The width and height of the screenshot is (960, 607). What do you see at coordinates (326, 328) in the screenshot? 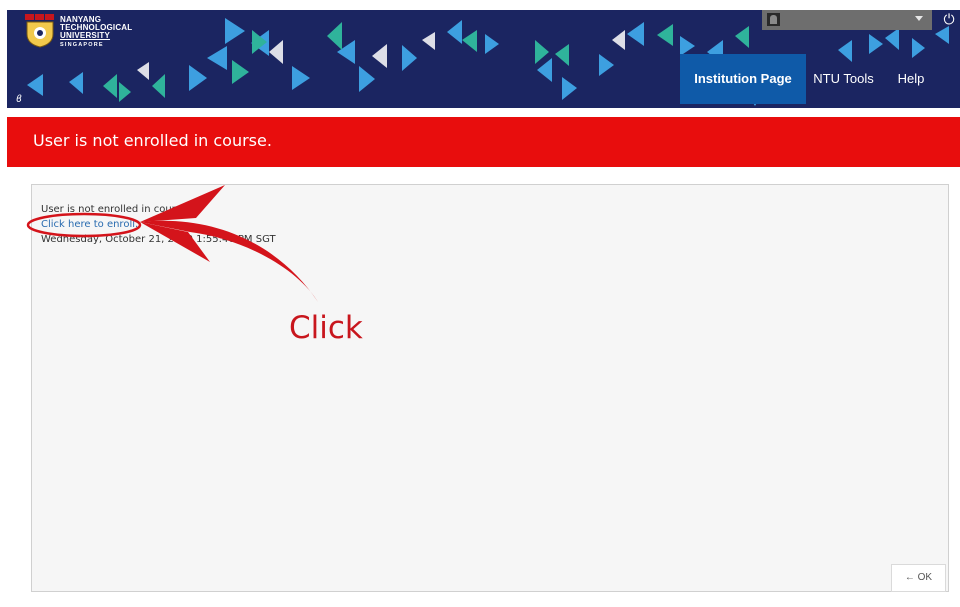
I see `click-annotation: Click` at bounding box center [326, 328].